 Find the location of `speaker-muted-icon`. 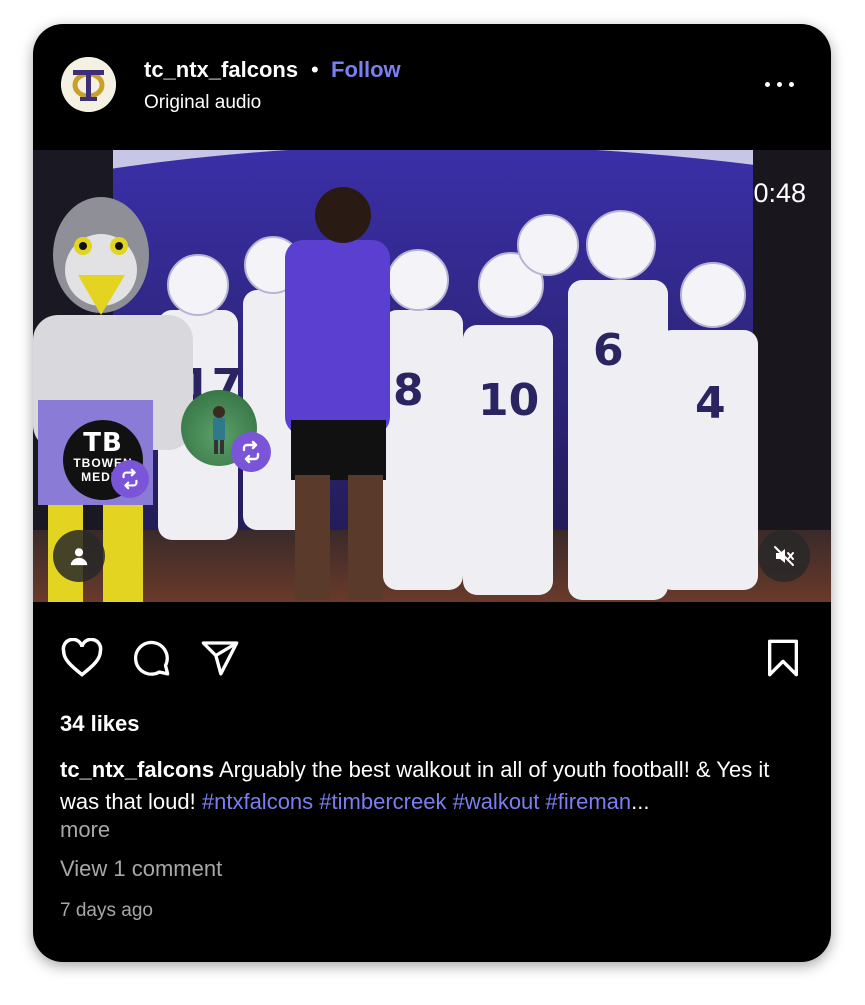

speaker-muted-icon is located at coordinates (784, 556).